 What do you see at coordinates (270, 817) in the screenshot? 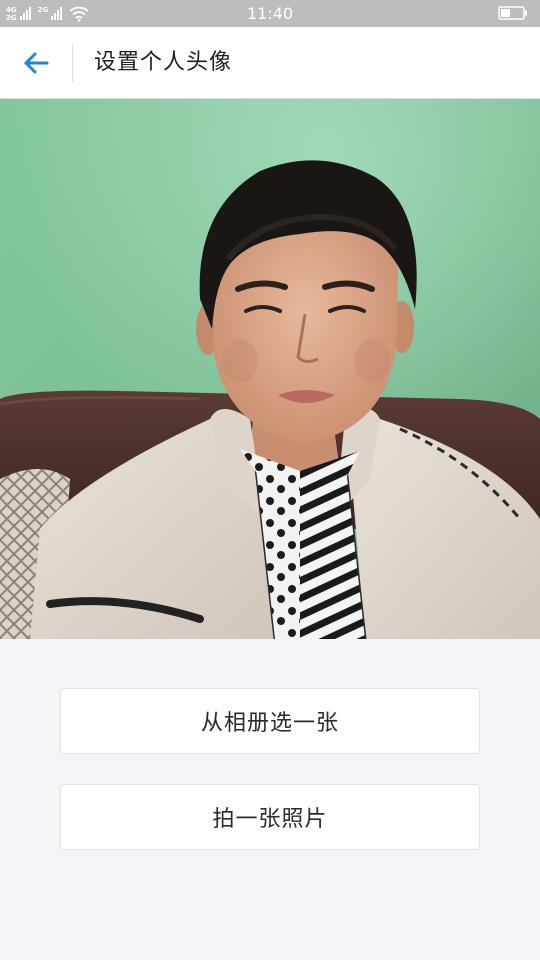
I see `take-photo-button: 拍一张照片` at bounding box center [270, 817].